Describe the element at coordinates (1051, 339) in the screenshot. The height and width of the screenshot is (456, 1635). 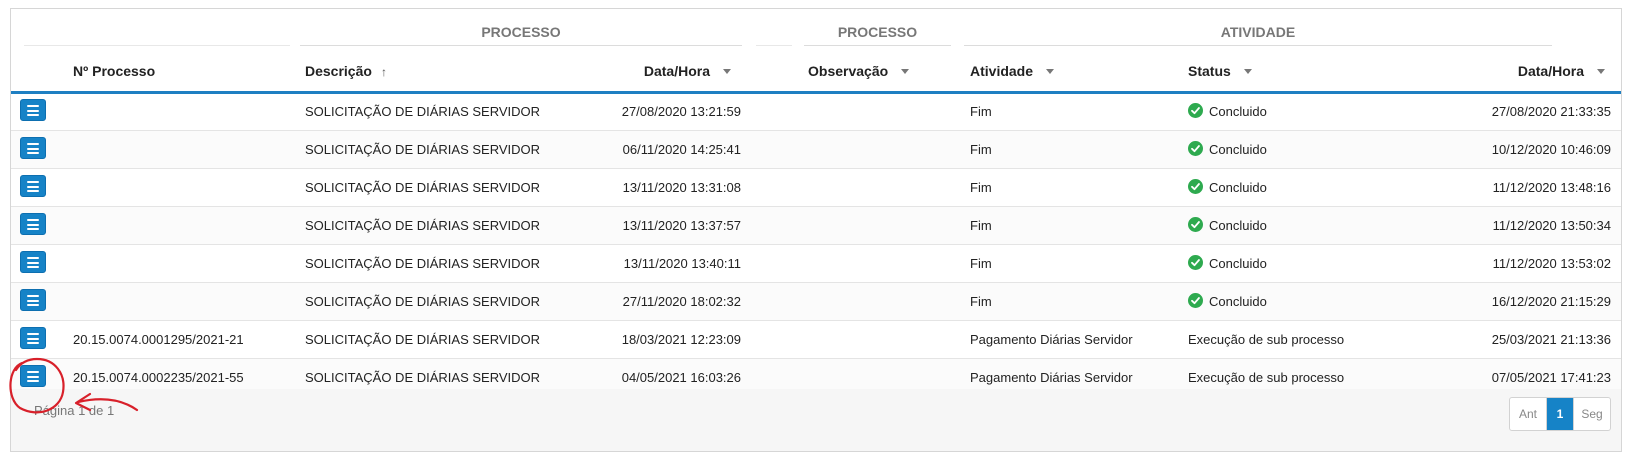
I see `cell-atividade: Pagamento Diárias Servidor` at that location.